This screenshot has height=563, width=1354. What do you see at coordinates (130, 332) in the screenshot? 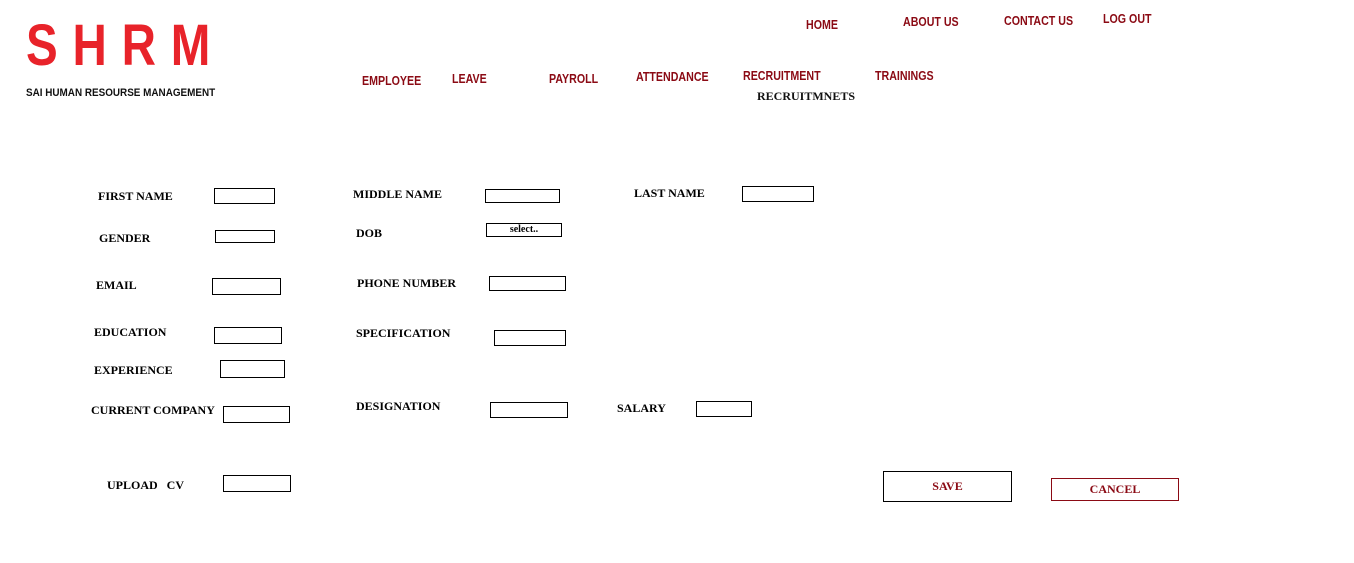
I see `education-label: EDUCATION` at bounding box center [130, 332].